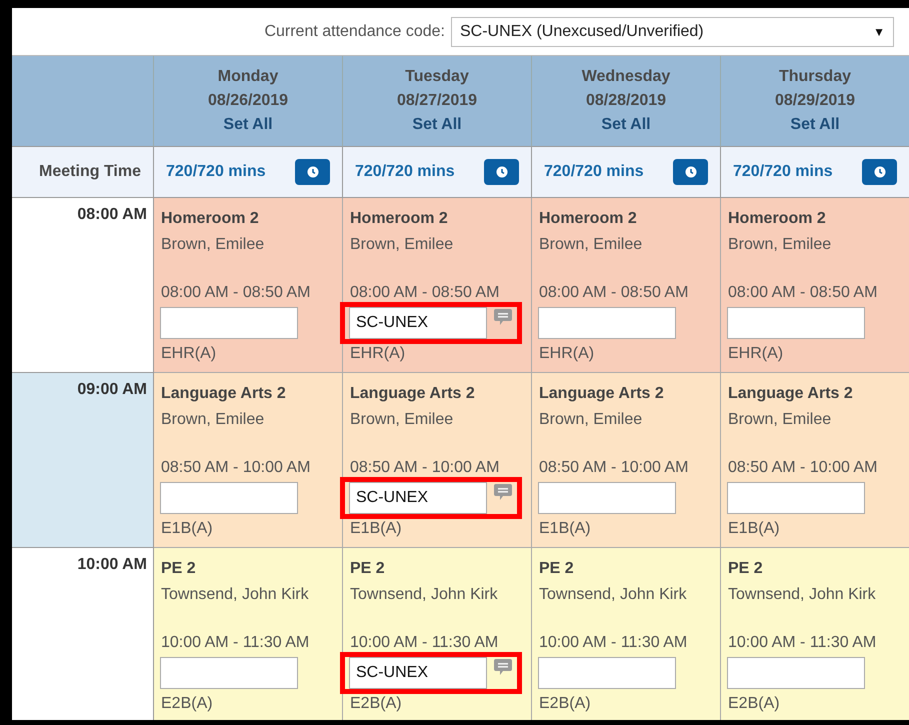  What do you see at coordinates (437, 101) in the screenshot?
I see `day-date: 08/27/2019` at bounding box center [437, 101].